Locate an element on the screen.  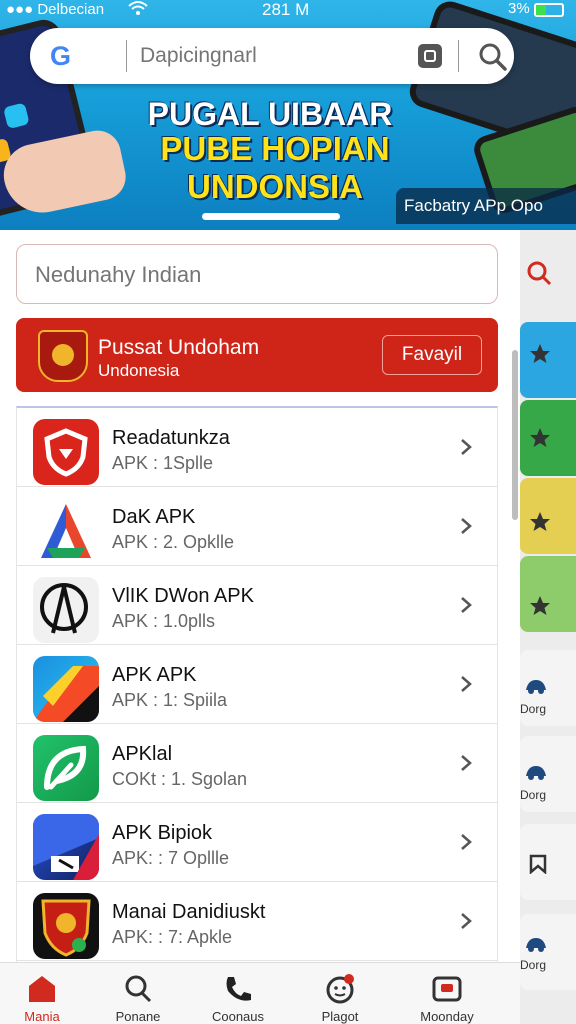
wifi-icon is located at coordinates (138, 10).